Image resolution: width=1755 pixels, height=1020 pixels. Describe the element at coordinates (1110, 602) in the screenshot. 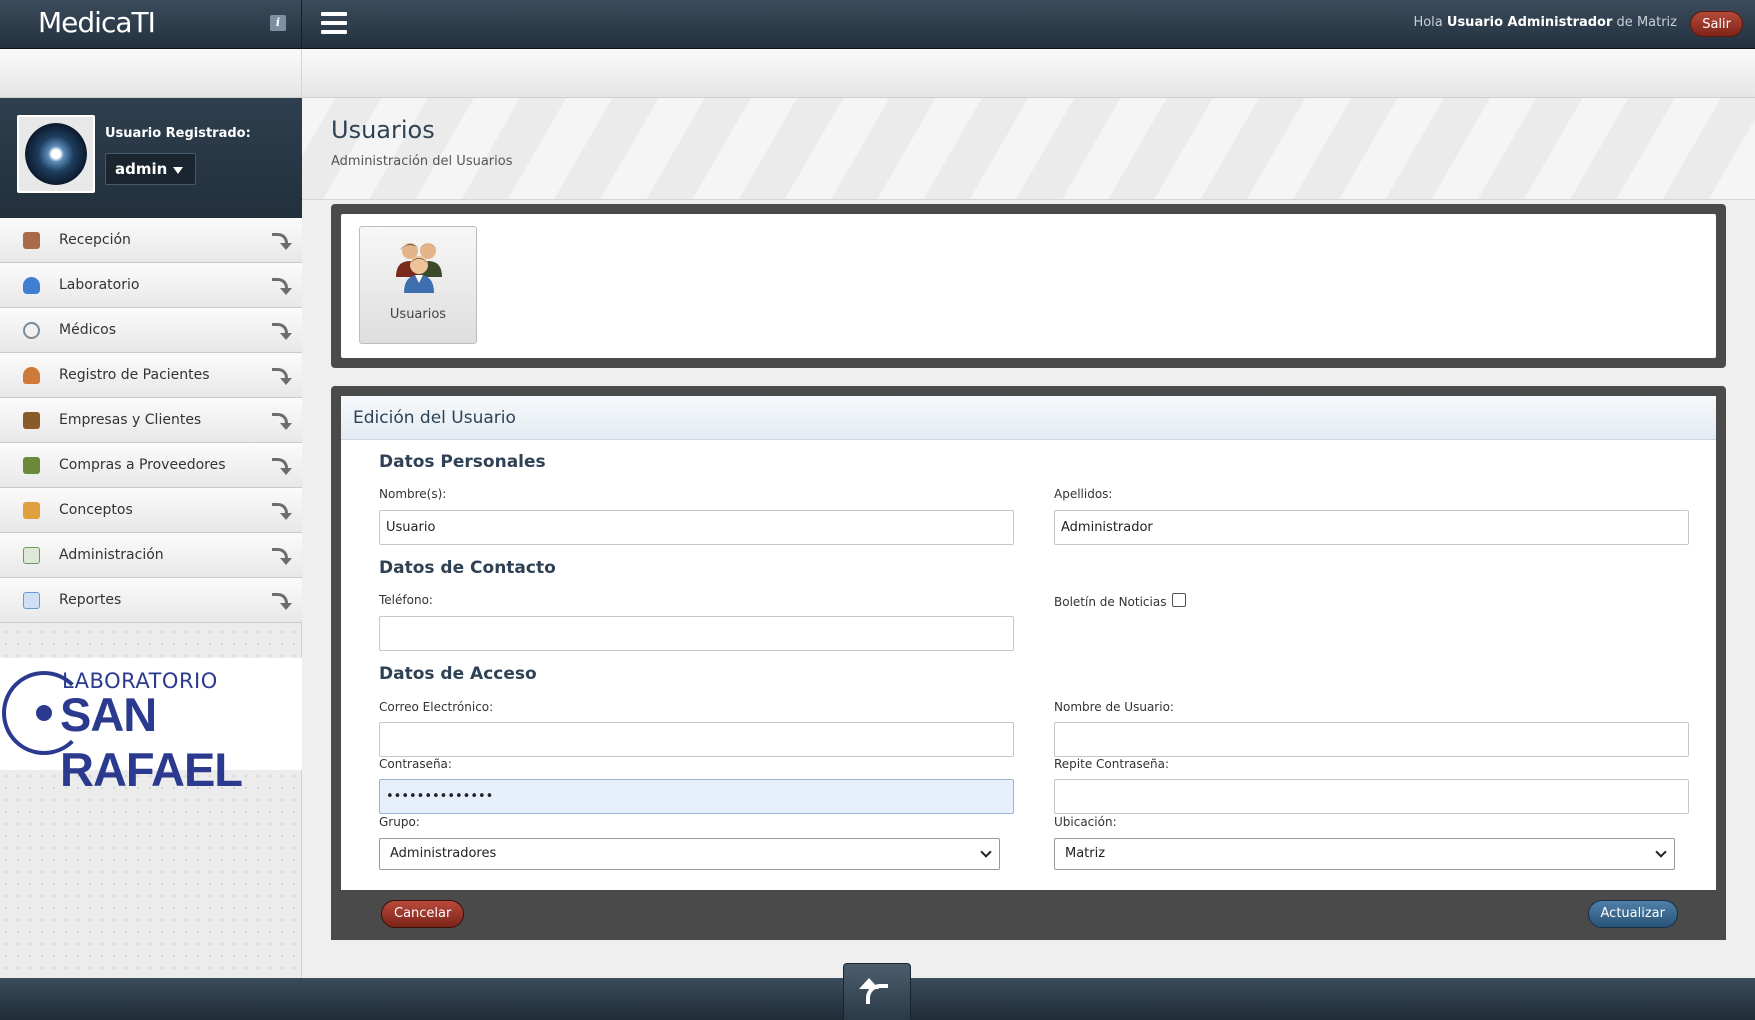

I see `newsletter-label: Boletín de Noticias` at that location.